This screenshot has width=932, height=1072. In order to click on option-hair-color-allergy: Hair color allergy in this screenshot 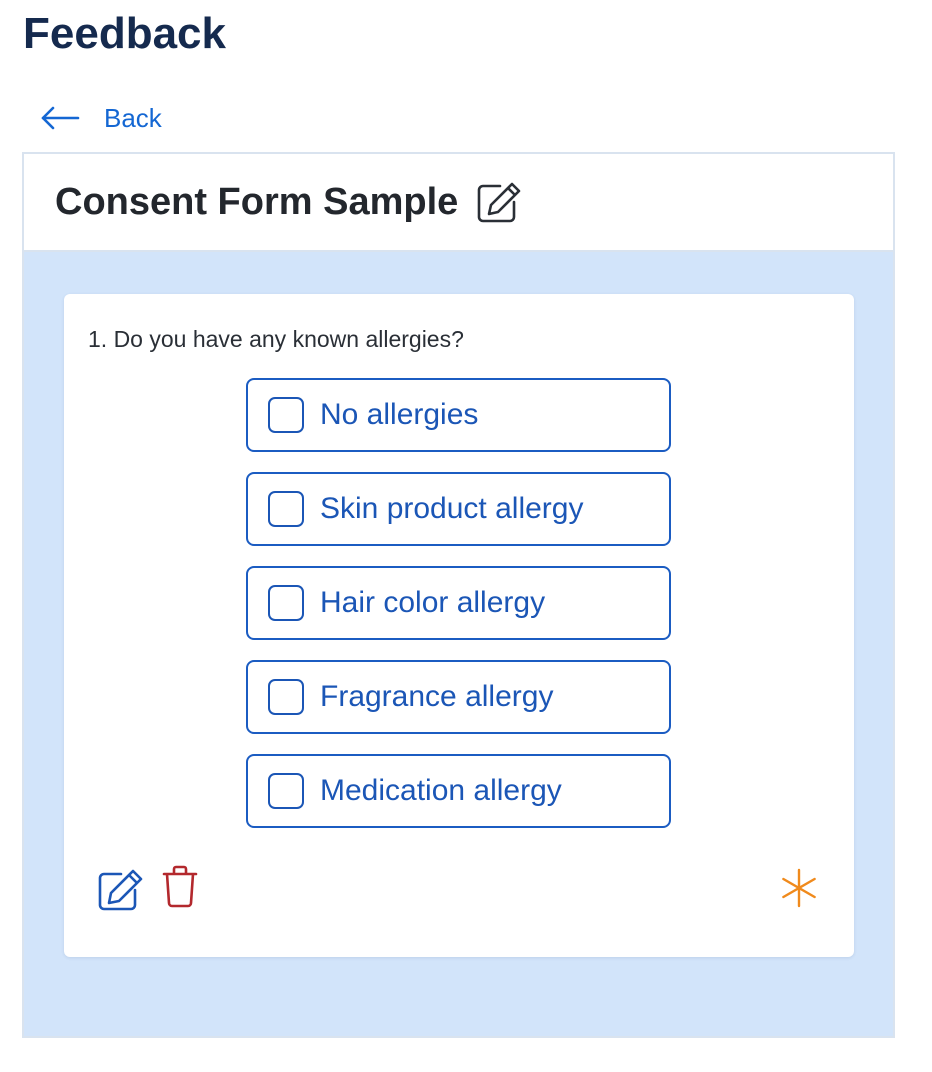, I will do `click(458, 603)`.